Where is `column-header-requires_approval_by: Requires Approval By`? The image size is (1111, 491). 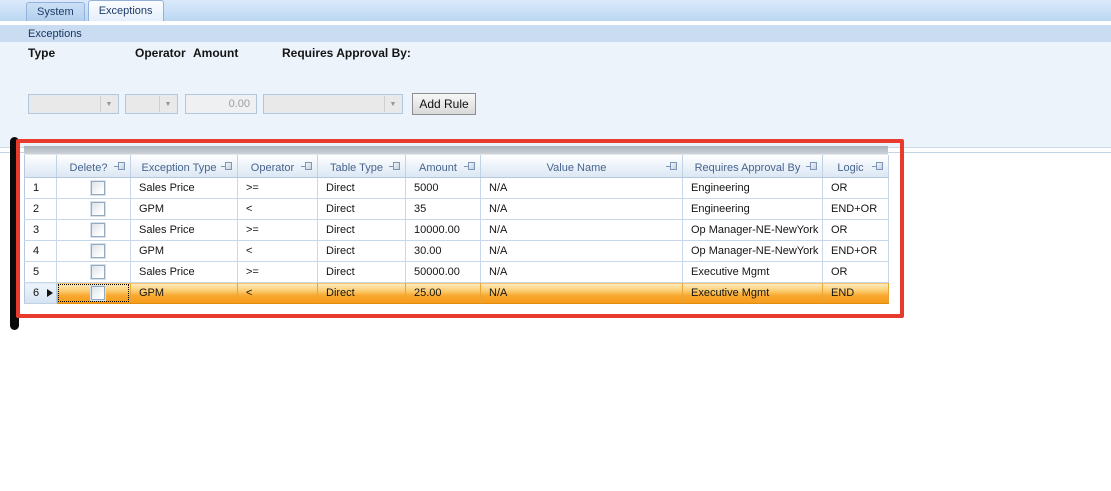 column-header-requires_approval_by: Requires Approval By is located at coordinates (752, 166).